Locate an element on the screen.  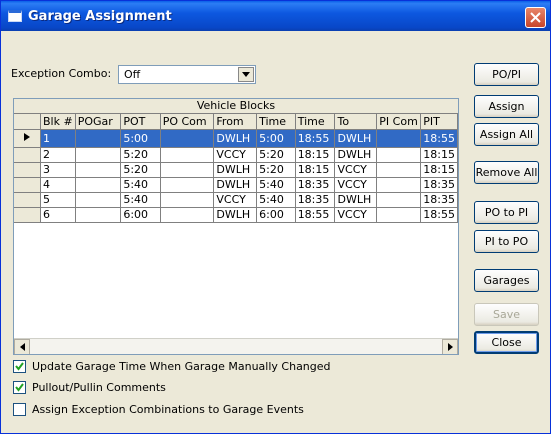
table-cell: 1 is located at coordinates (58, 138).